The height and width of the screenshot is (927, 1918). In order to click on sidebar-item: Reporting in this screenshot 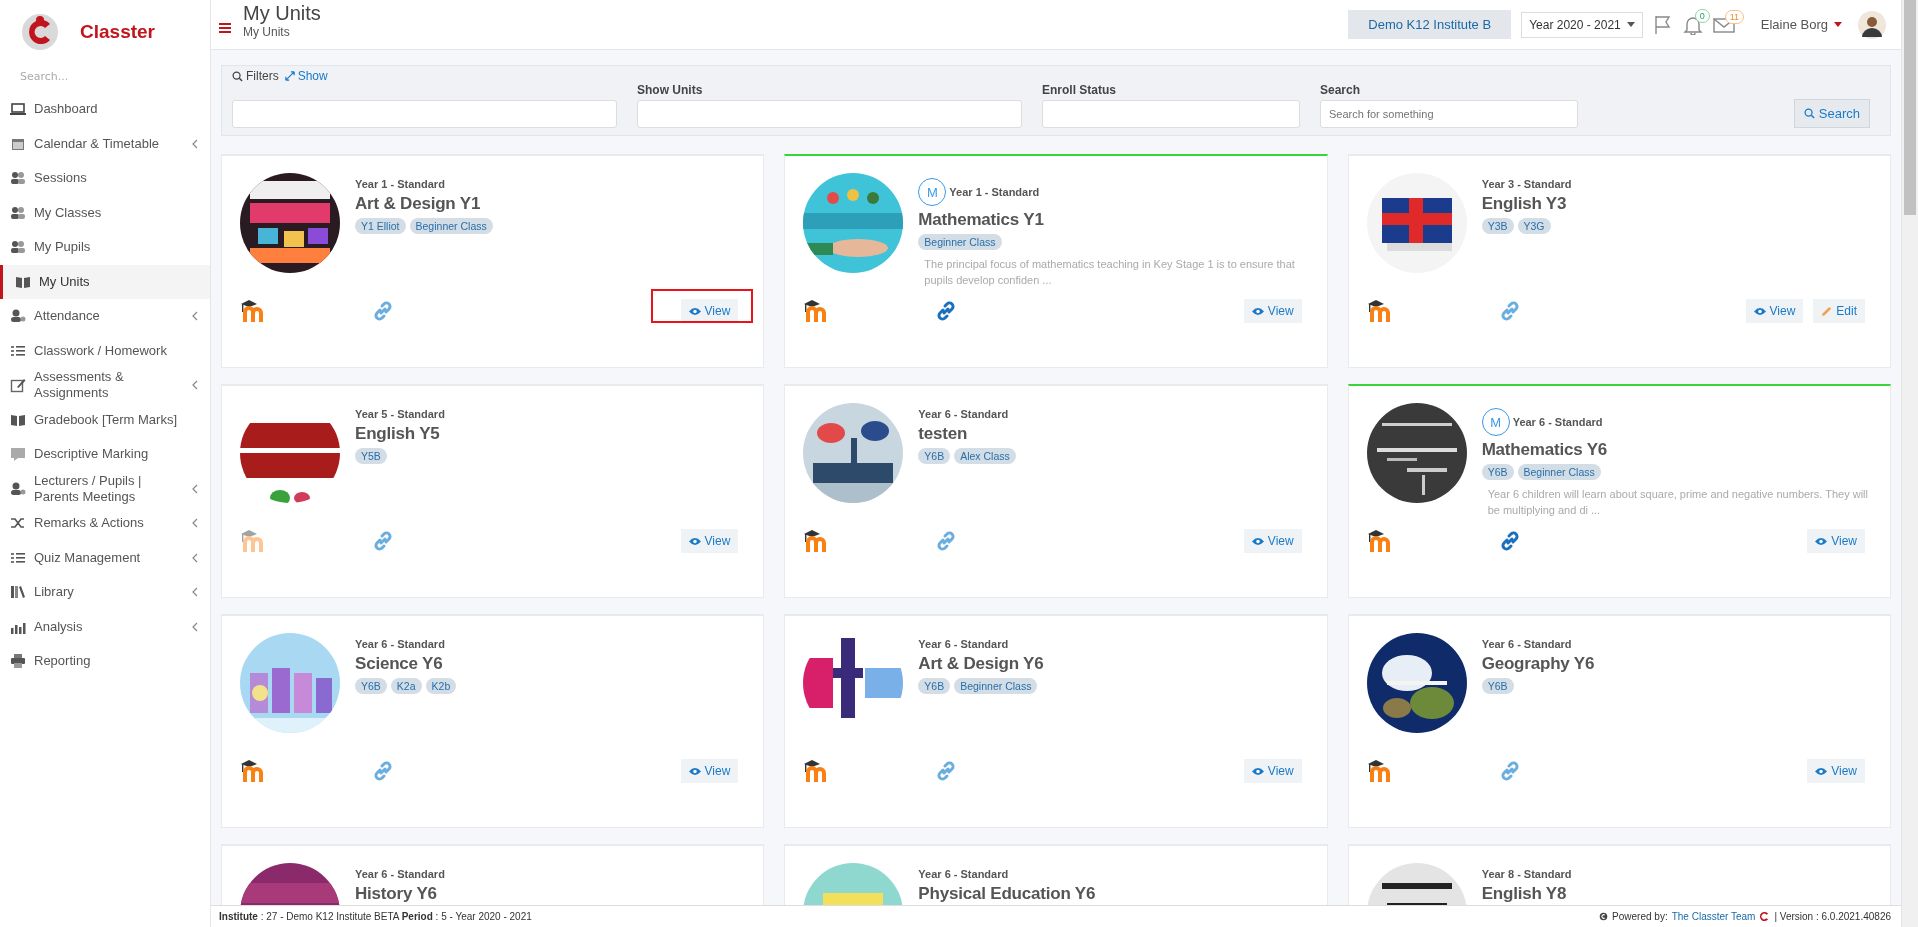, I will do `click(105, 661)`.